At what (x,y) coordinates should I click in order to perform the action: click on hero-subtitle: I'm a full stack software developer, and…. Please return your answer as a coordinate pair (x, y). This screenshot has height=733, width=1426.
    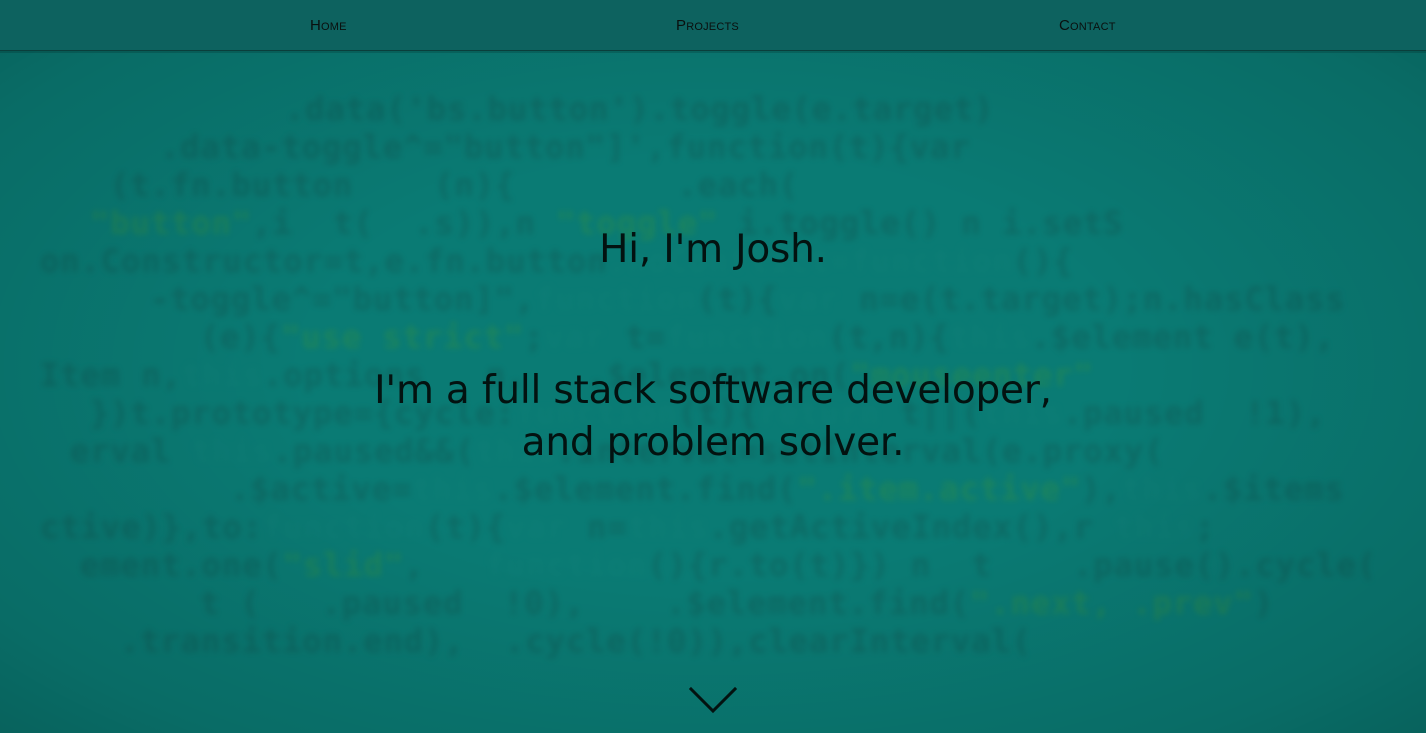
    Looking at the image, I should click on (713, 417).